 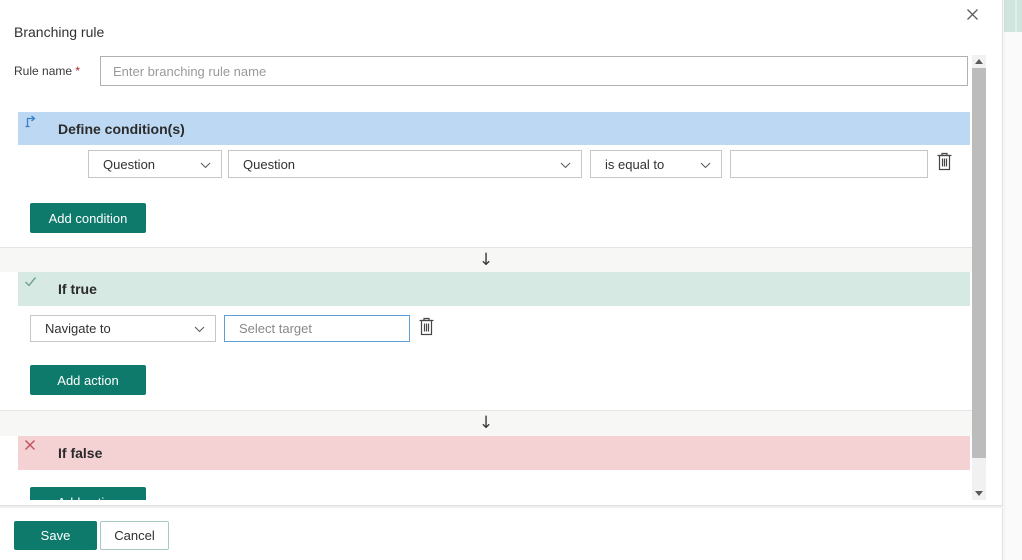 I want to click on scroll-up-button, so click(x=979, y=61).